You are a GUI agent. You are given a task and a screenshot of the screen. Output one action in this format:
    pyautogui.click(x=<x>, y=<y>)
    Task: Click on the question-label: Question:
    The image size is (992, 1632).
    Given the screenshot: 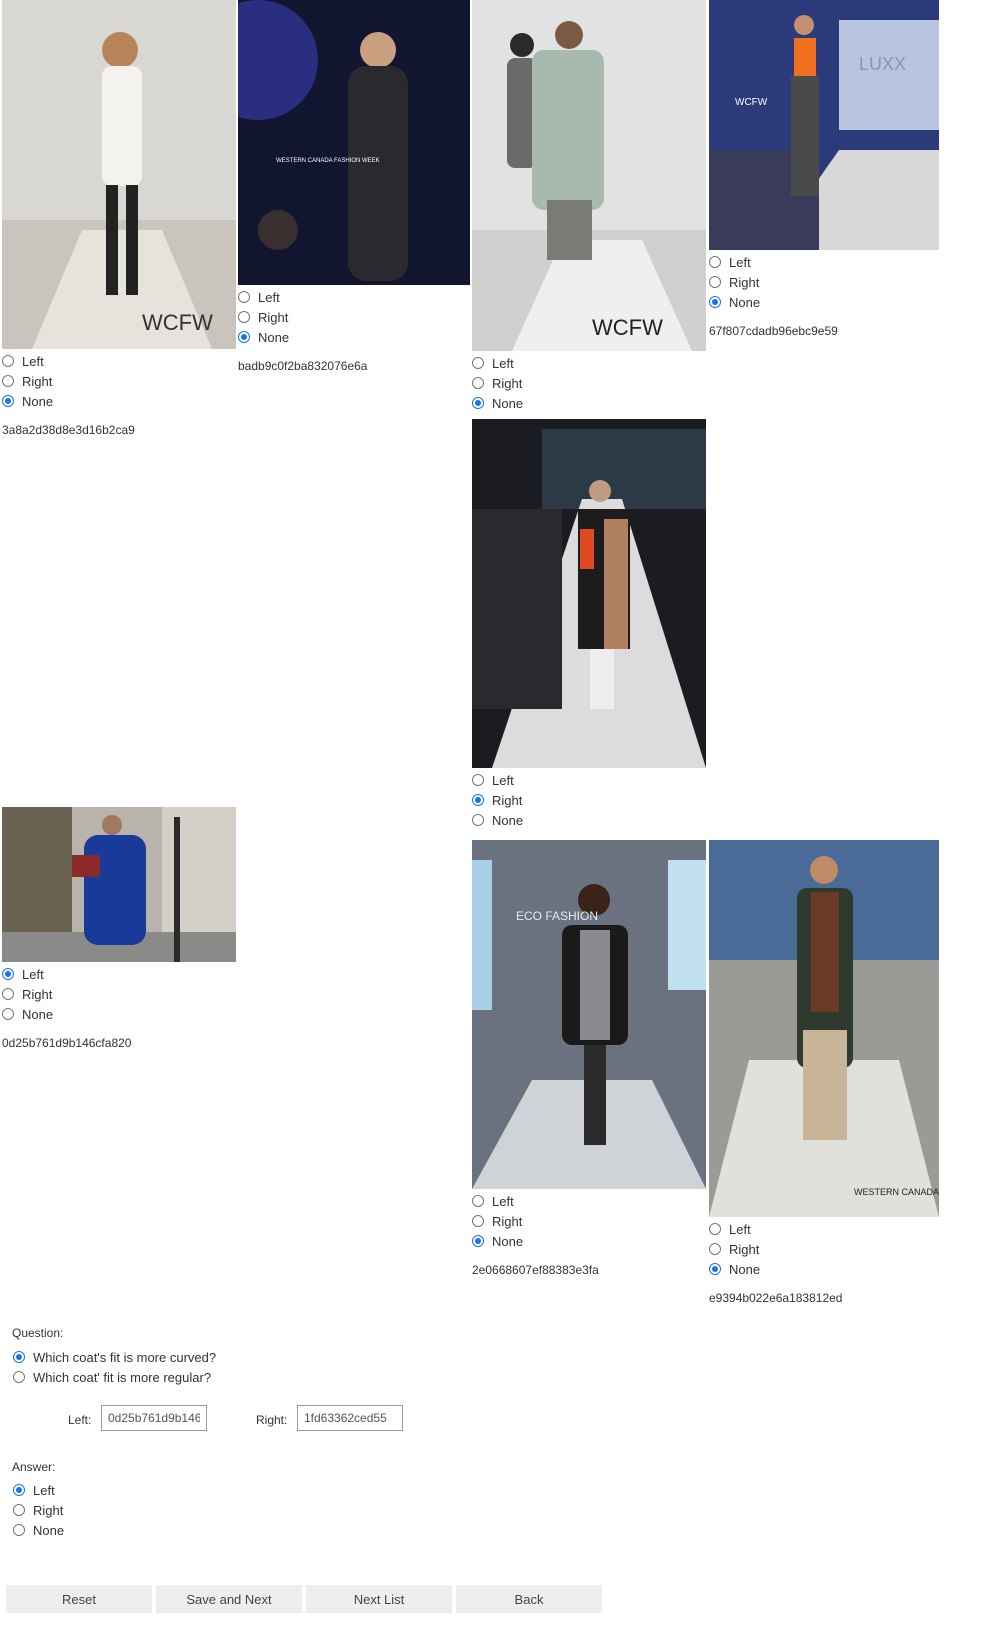 What is the action you would take?
    pyautogui.click(x=38, y=1333)
    